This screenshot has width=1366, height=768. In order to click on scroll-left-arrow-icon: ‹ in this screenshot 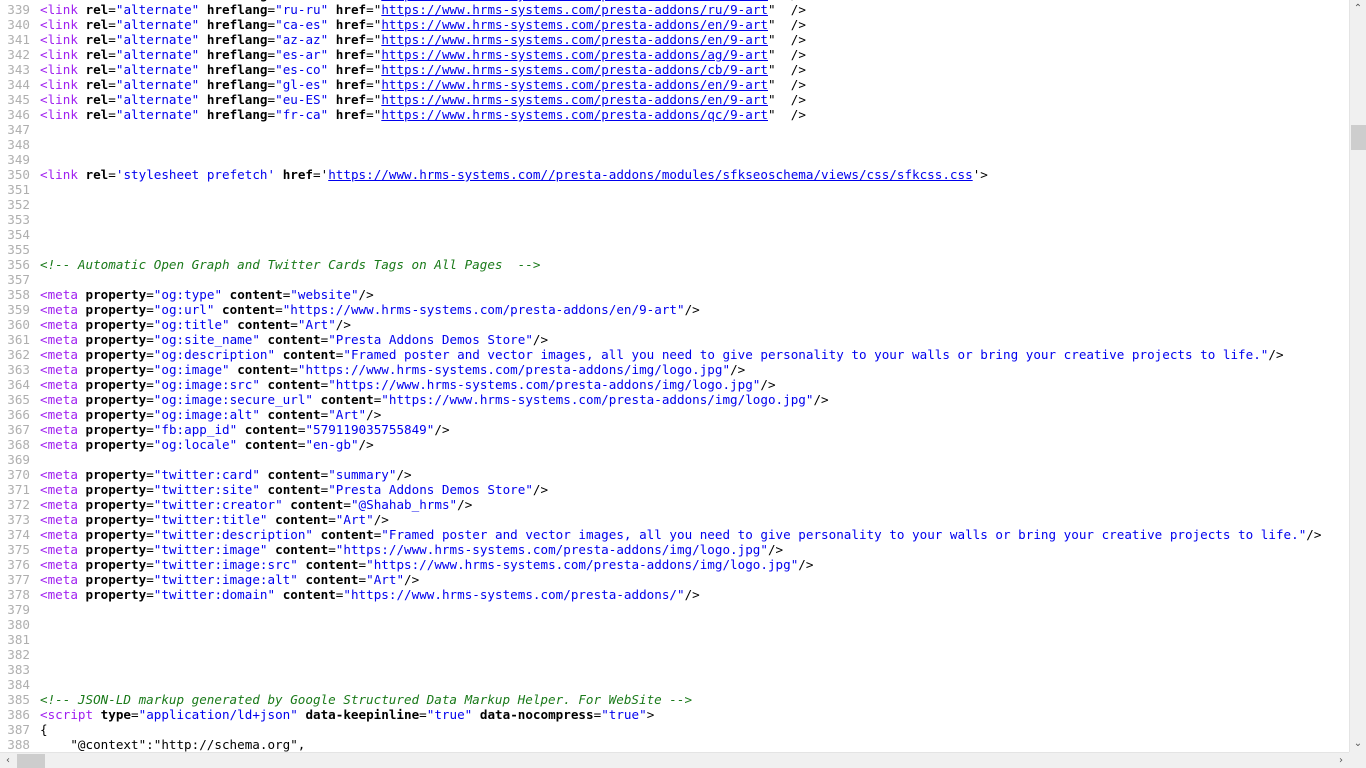, I will do `click(8, 760)`.